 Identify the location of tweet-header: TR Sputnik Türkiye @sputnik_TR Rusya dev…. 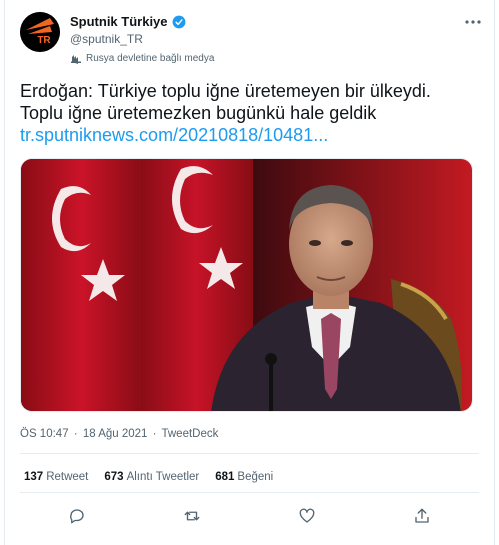
(251, 40).